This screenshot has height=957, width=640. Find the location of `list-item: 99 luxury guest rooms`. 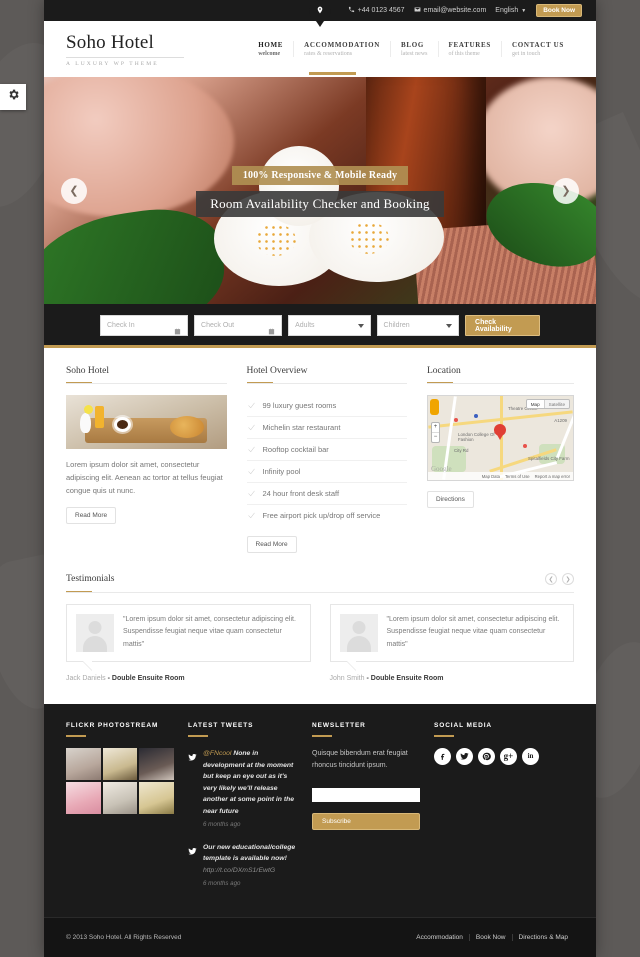

list-item: 99 luxury guest rooms is located at coordinates (326, 406).